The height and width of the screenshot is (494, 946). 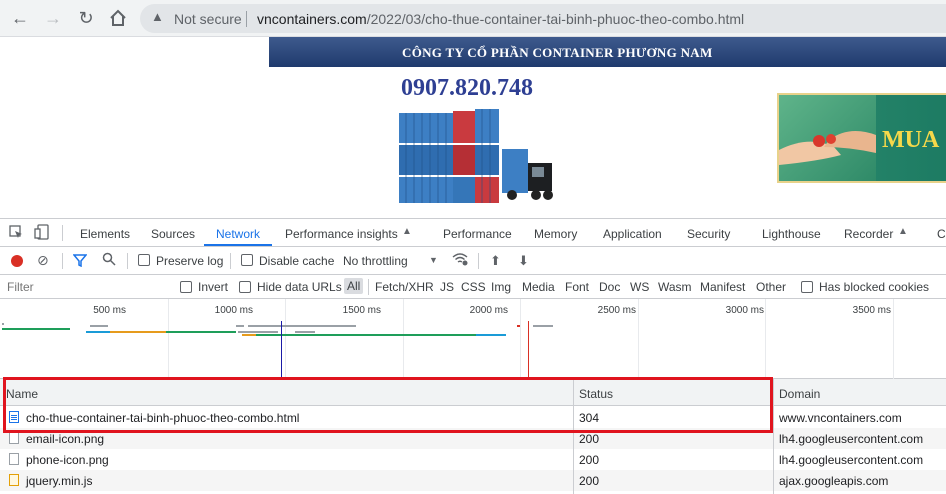 What do you see at coordinates (296, 261) in the screenshot?
I see `disable-cache-label: Disable cache` at bounding box center [296, 261].